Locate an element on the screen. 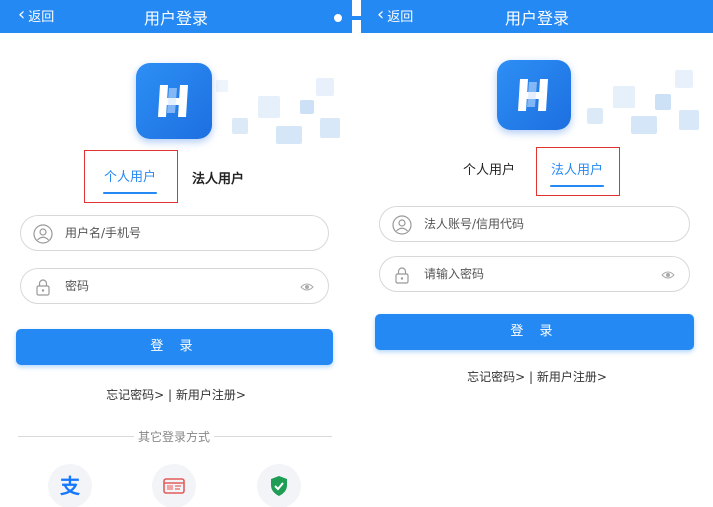 This screenshot has width=713, height=507. tab-legal-user: 法人用户 is located at coordinates (218, 177).